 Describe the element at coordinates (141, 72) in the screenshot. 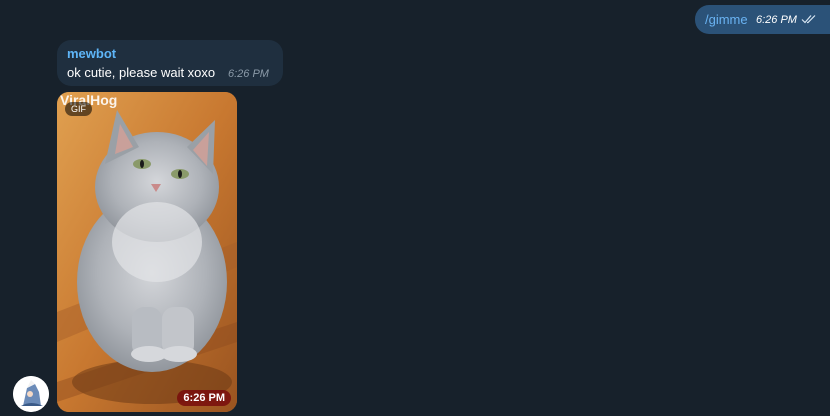

I see `incoming-message-text: ok cutie, please wait xoxo` at that location.